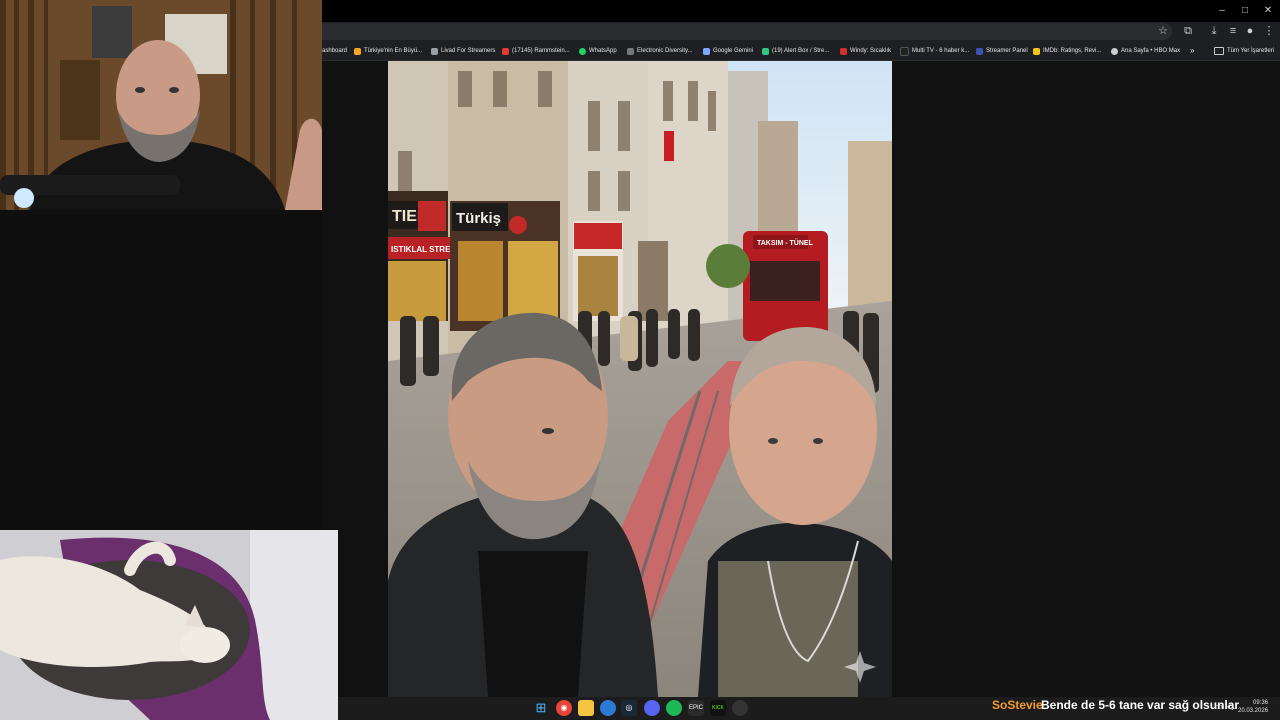 Image resolution: width=1280 pixels, height=720 pixels. Describe the element at coordinates (1269, 31) in the screenshot. I see `menu-icon: ⋮` at that location.